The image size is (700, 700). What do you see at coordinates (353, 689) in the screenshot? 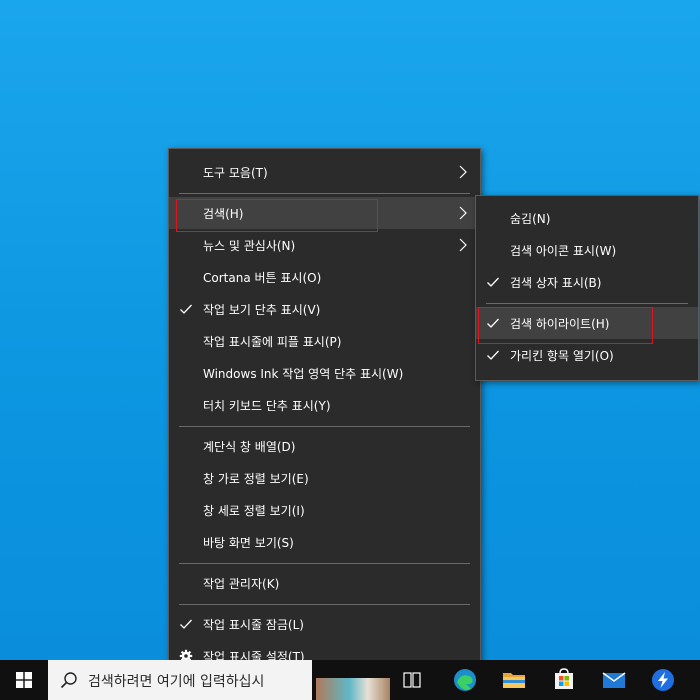
I see `search-highlight-illustration` at bounding box center [353, 689].